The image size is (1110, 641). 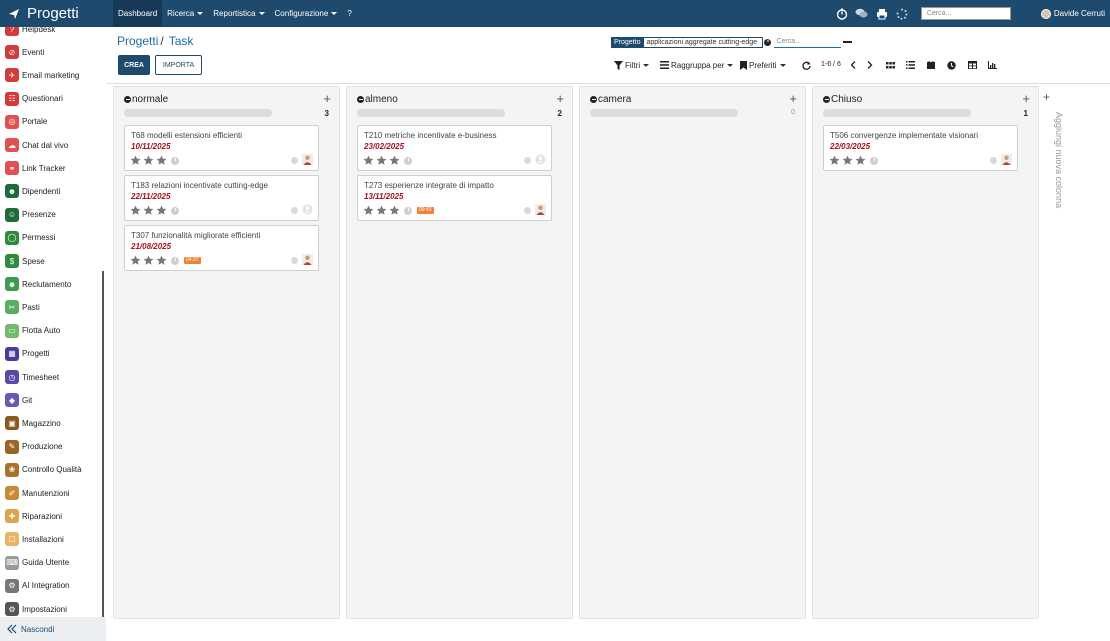 What do you see at coordinates (306, 13) in the screenshot?
I see `menu-configurazione: Configurazione` at bounding box center [306, 13].